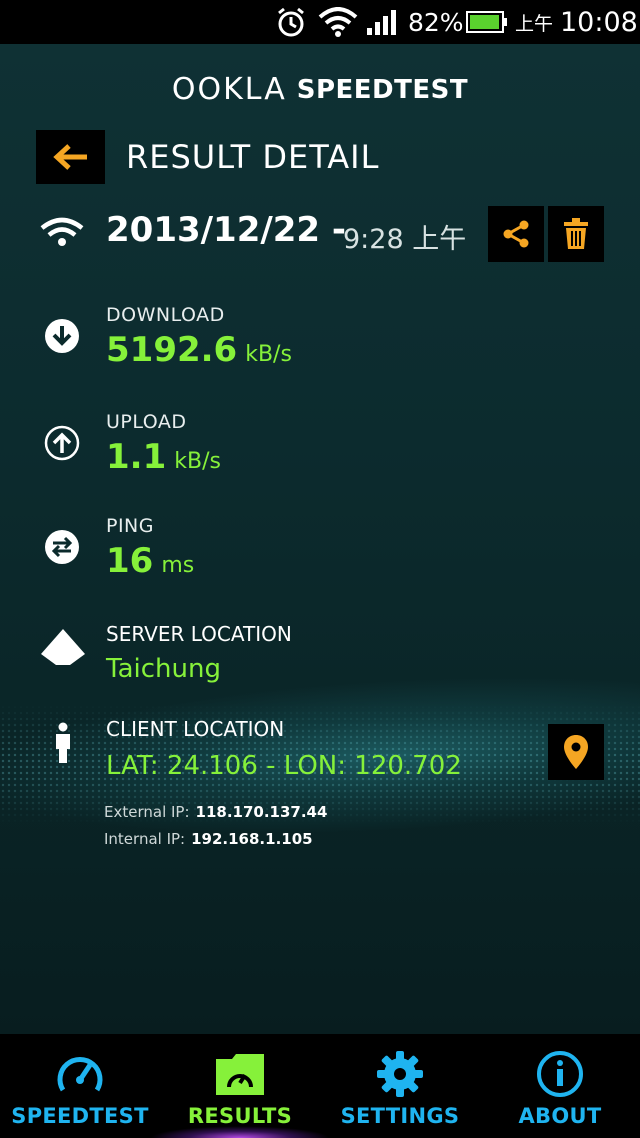 The image size is (640, 1138). What do you see at coordinates (130, 526) in the screenshot?
I see `ping-label: PING` at bounding box center [130, 526].